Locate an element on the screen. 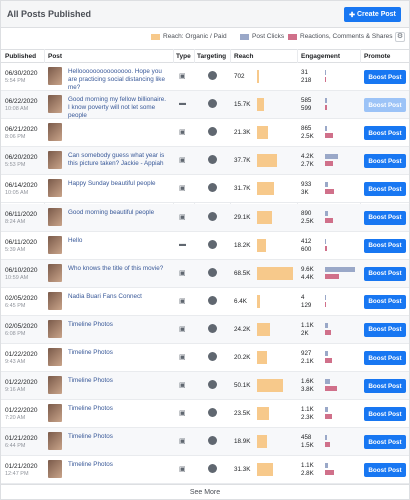 The width and height of the screenshot is (410, 500). table-row: 06/21/2020 8:06 PM ▣ 21.3K 865 2.5K Boost Post is located at coordinates (205, 133).